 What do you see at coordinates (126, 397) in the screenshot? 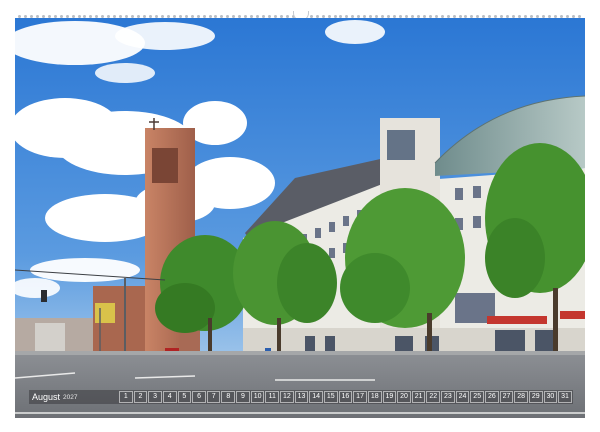
I see `day-cell: 1` at bounding box center [126, 397].